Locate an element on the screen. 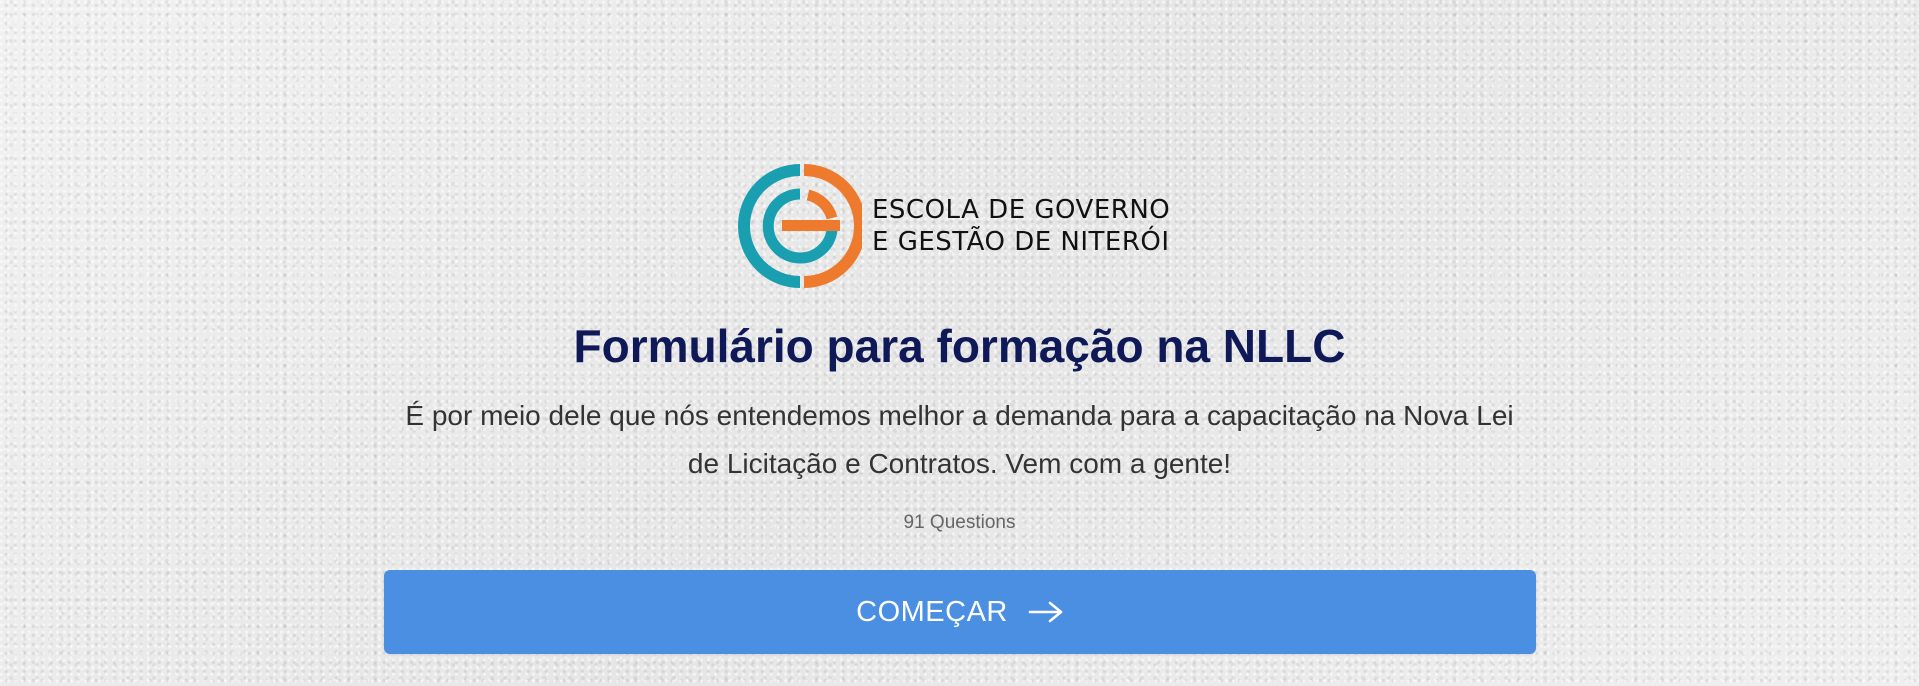 This screenshot has width=1919, height=686. start-button: COMEÇAR is located at coordinates (960, 612).